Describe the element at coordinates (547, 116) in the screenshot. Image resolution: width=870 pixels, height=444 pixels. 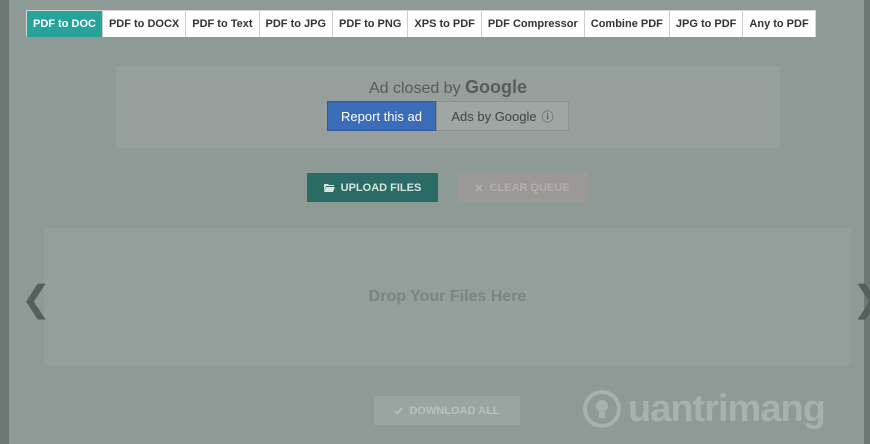
I see `info-icon: ⓘ` at that location.